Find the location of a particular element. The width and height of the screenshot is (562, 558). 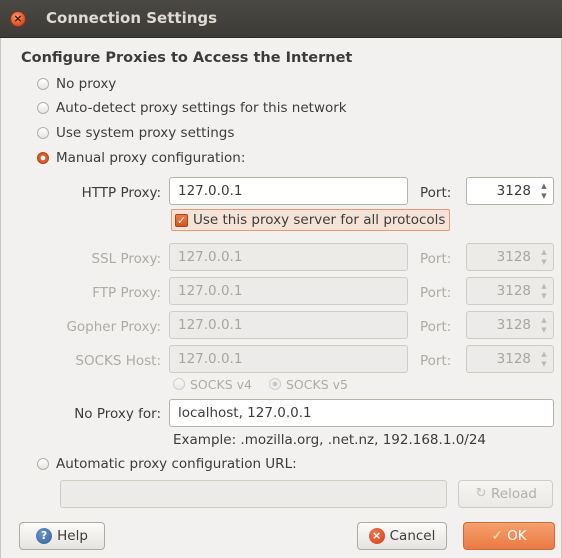

ssl-proxy-label: SSL Proxy: is located at coordinates (126, 259).